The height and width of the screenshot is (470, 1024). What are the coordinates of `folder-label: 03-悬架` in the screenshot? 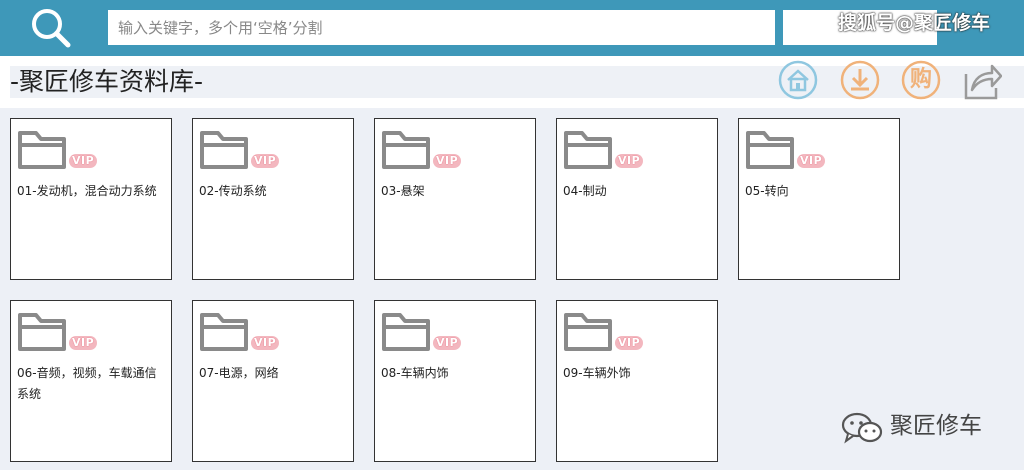 It's located at (403, 191).